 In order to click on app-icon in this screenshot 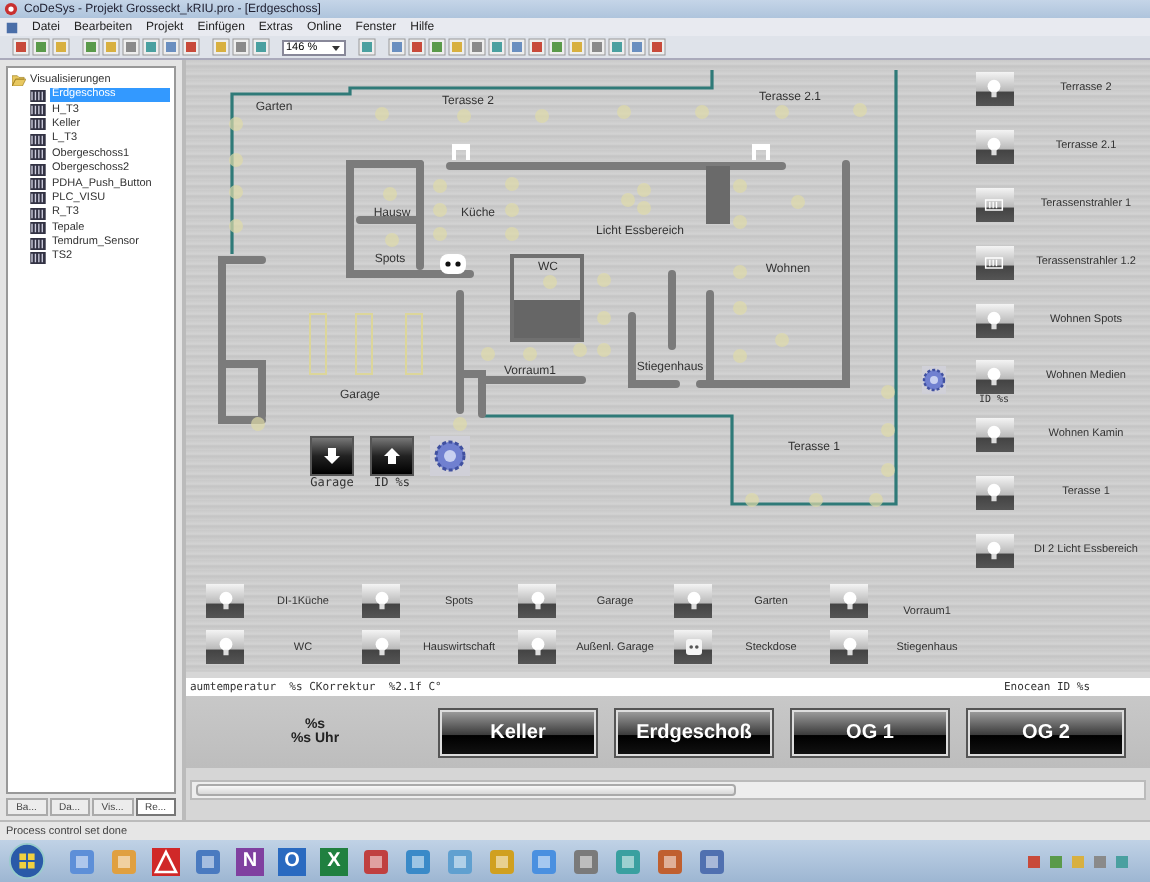, I will do `click(11, 9)`.